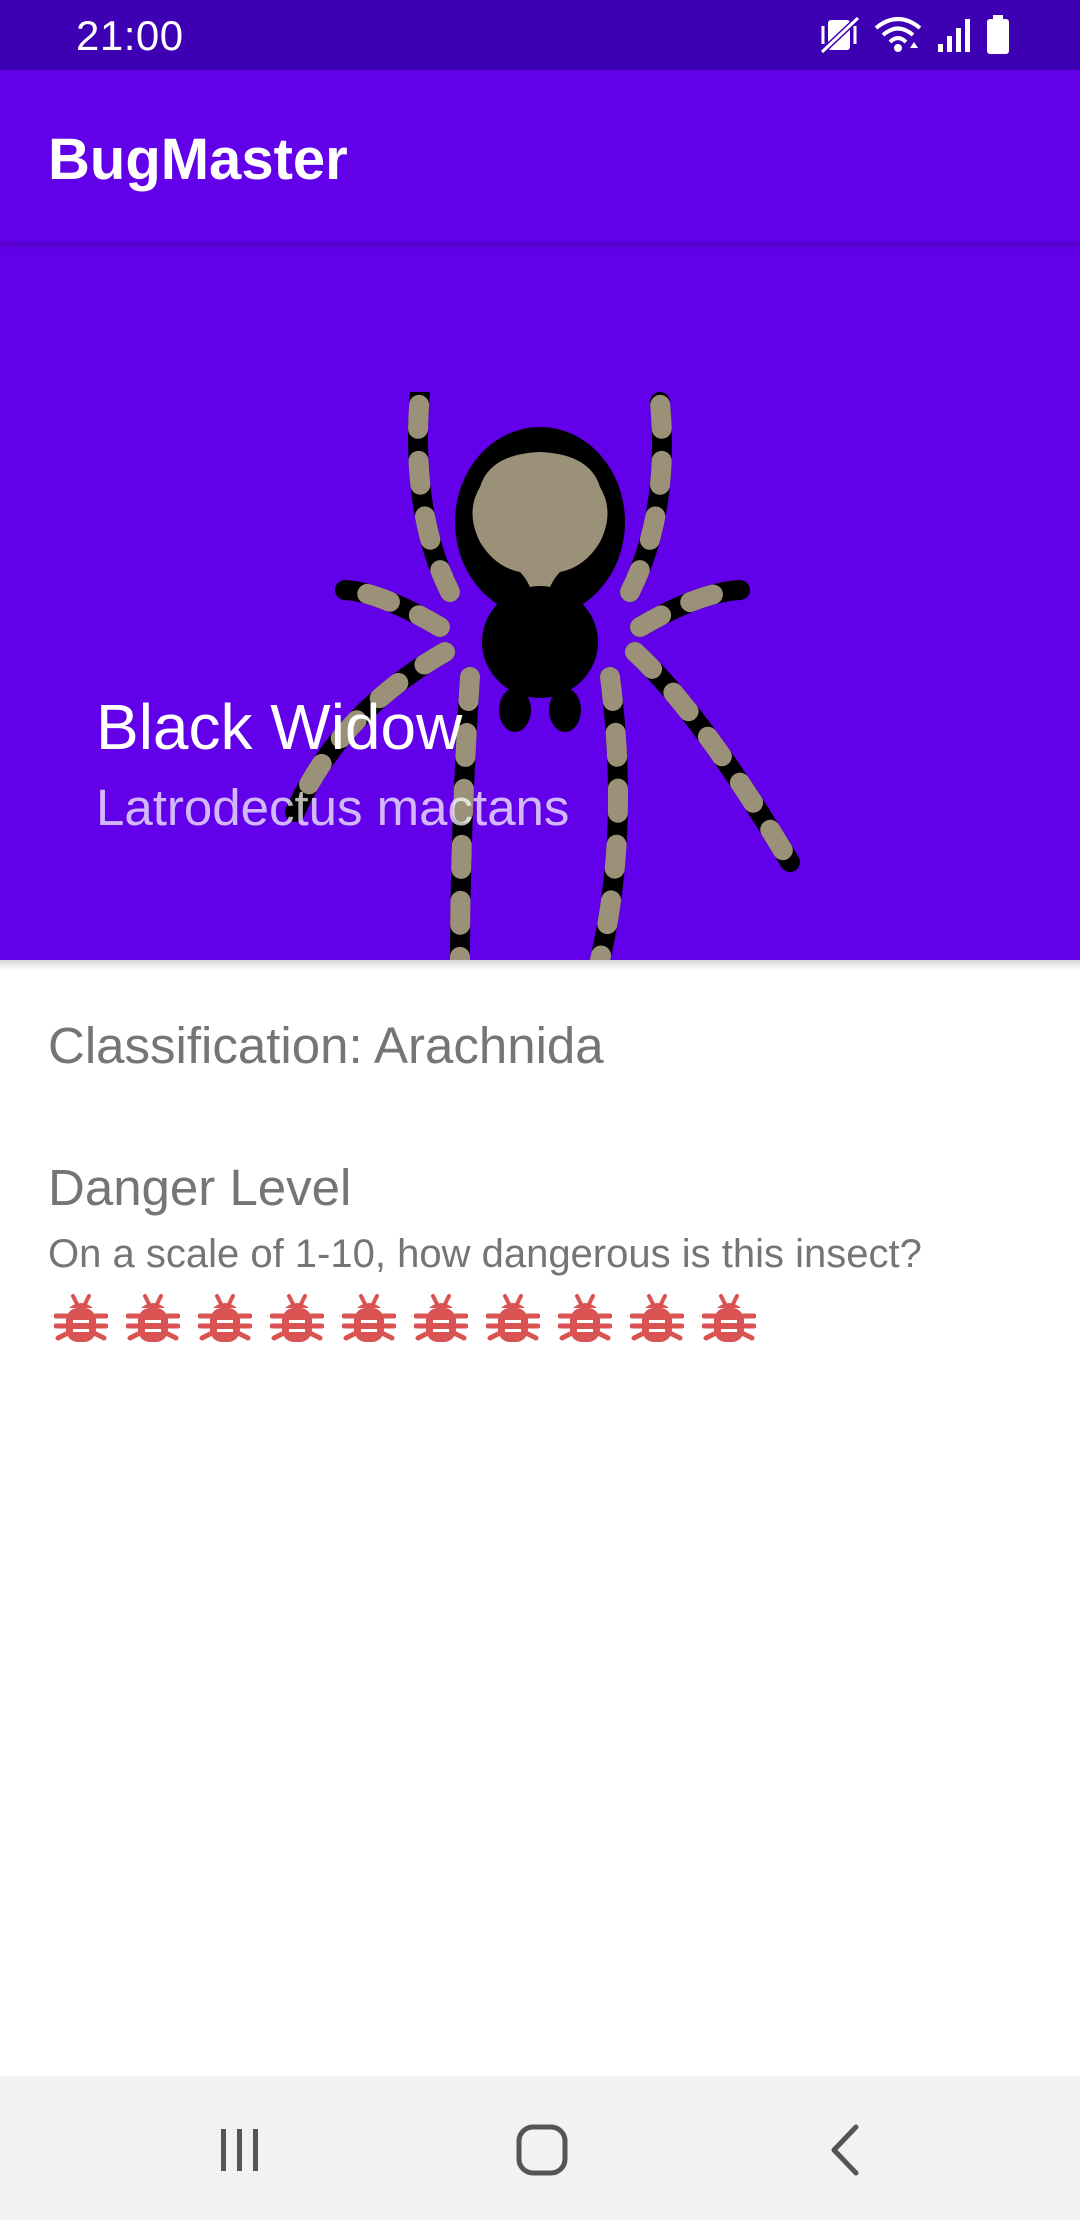 The image size is (1080, 2220). Describe the element at coordinates (326, 1045) in the screenshot. I see `classification-text: Classification: Arachnida` at that location.